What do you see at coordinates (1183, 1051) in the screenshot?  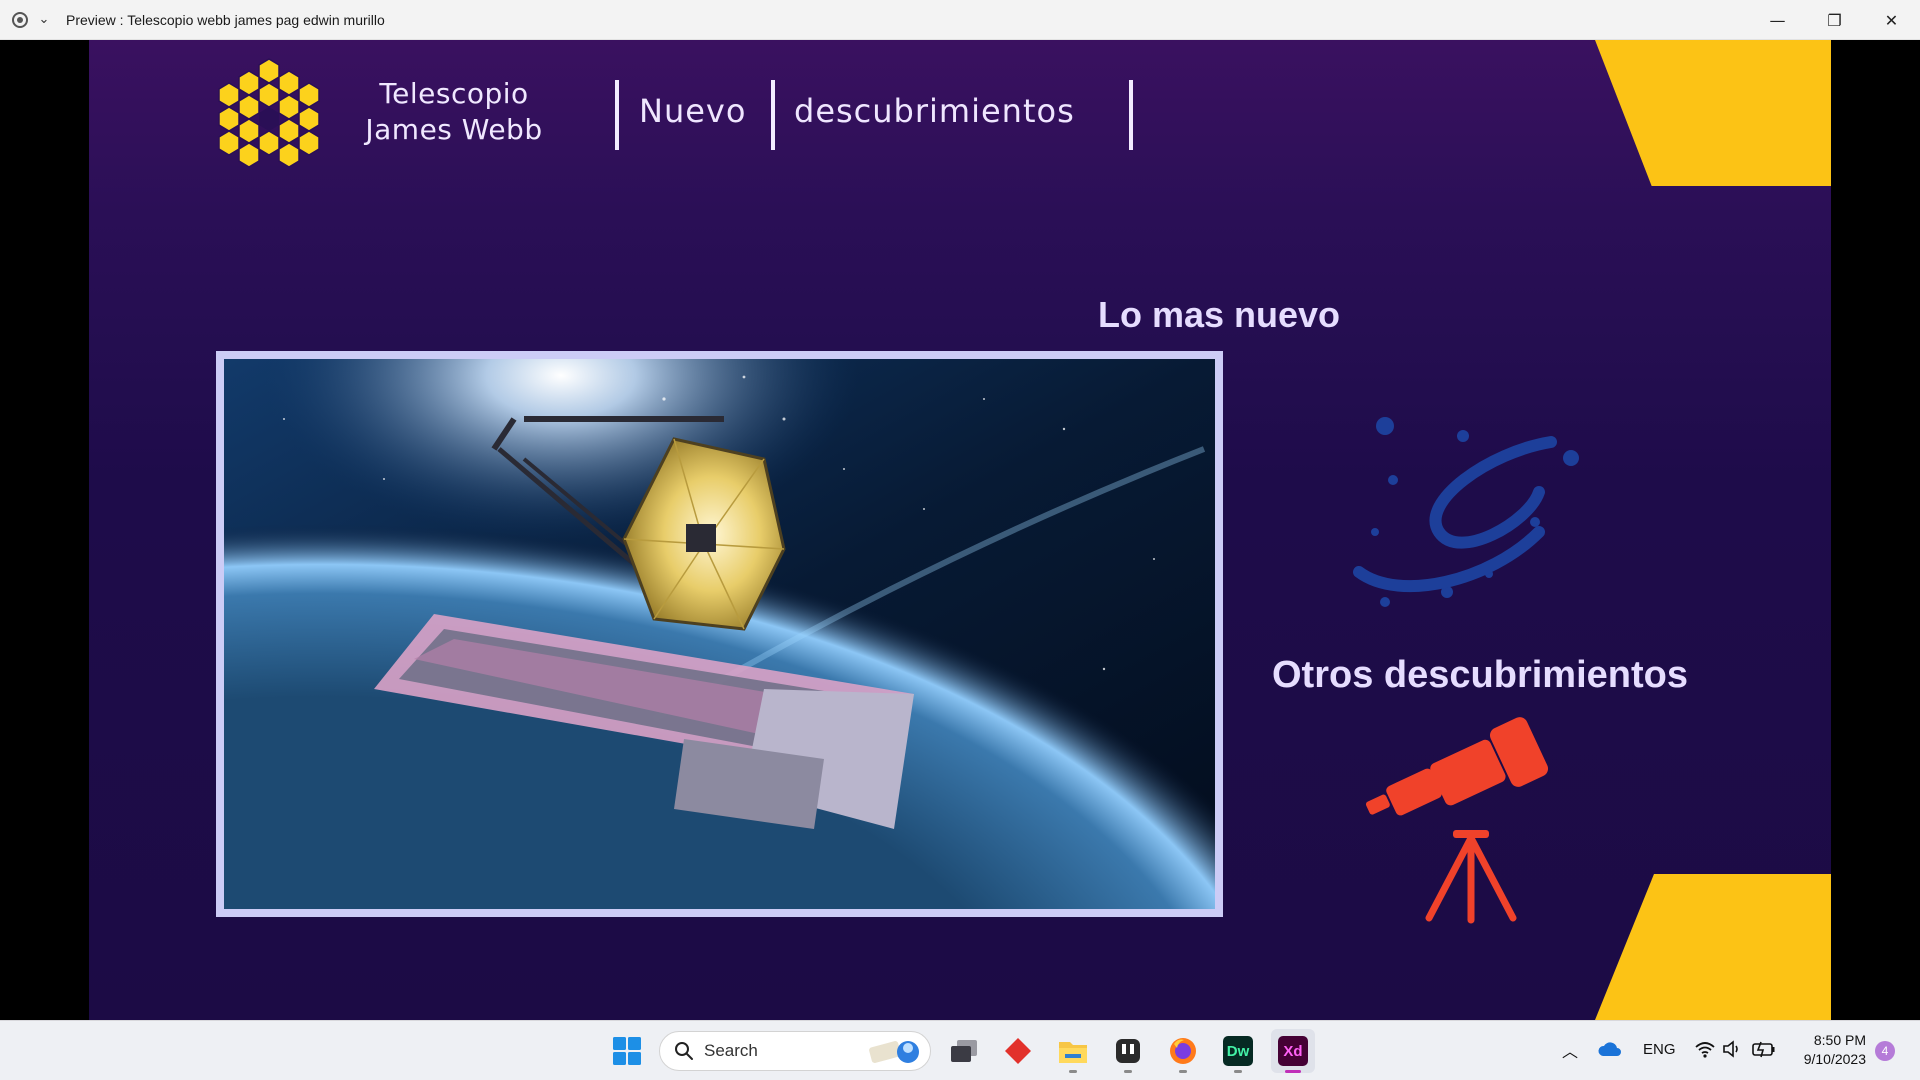 I see `firefox-icon` at bounding box center [1183, 1051].